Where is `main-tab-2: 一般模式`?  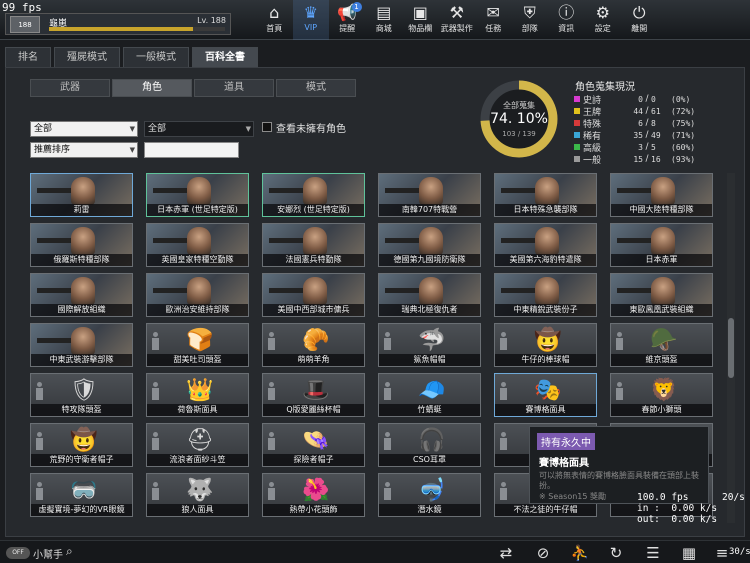
main-tab-2: 一般模式 is located at coordinates (156, 57).